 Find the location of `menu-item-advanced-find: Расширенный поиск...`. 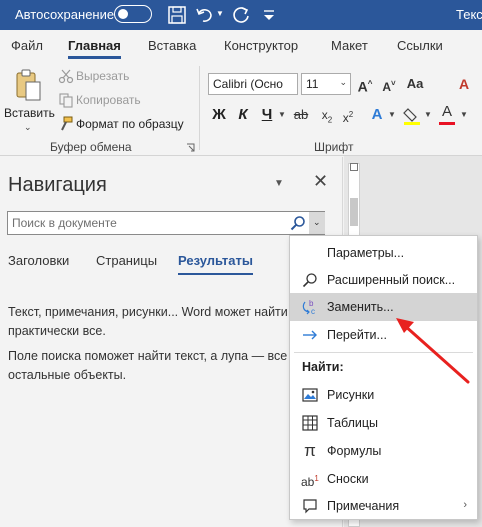

menu-item-advanced-find: Расширенный поиск... is located at coordinates (383, 280).